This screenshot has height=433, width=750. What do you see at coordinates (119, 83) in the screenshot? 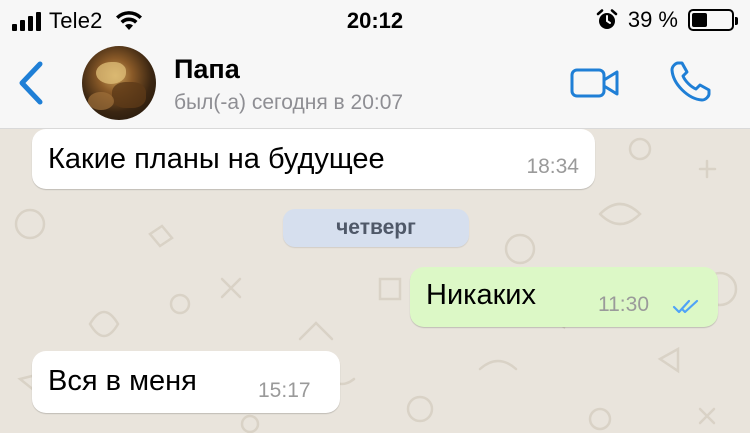
I see `avatar` at bounding box center [119, 83].